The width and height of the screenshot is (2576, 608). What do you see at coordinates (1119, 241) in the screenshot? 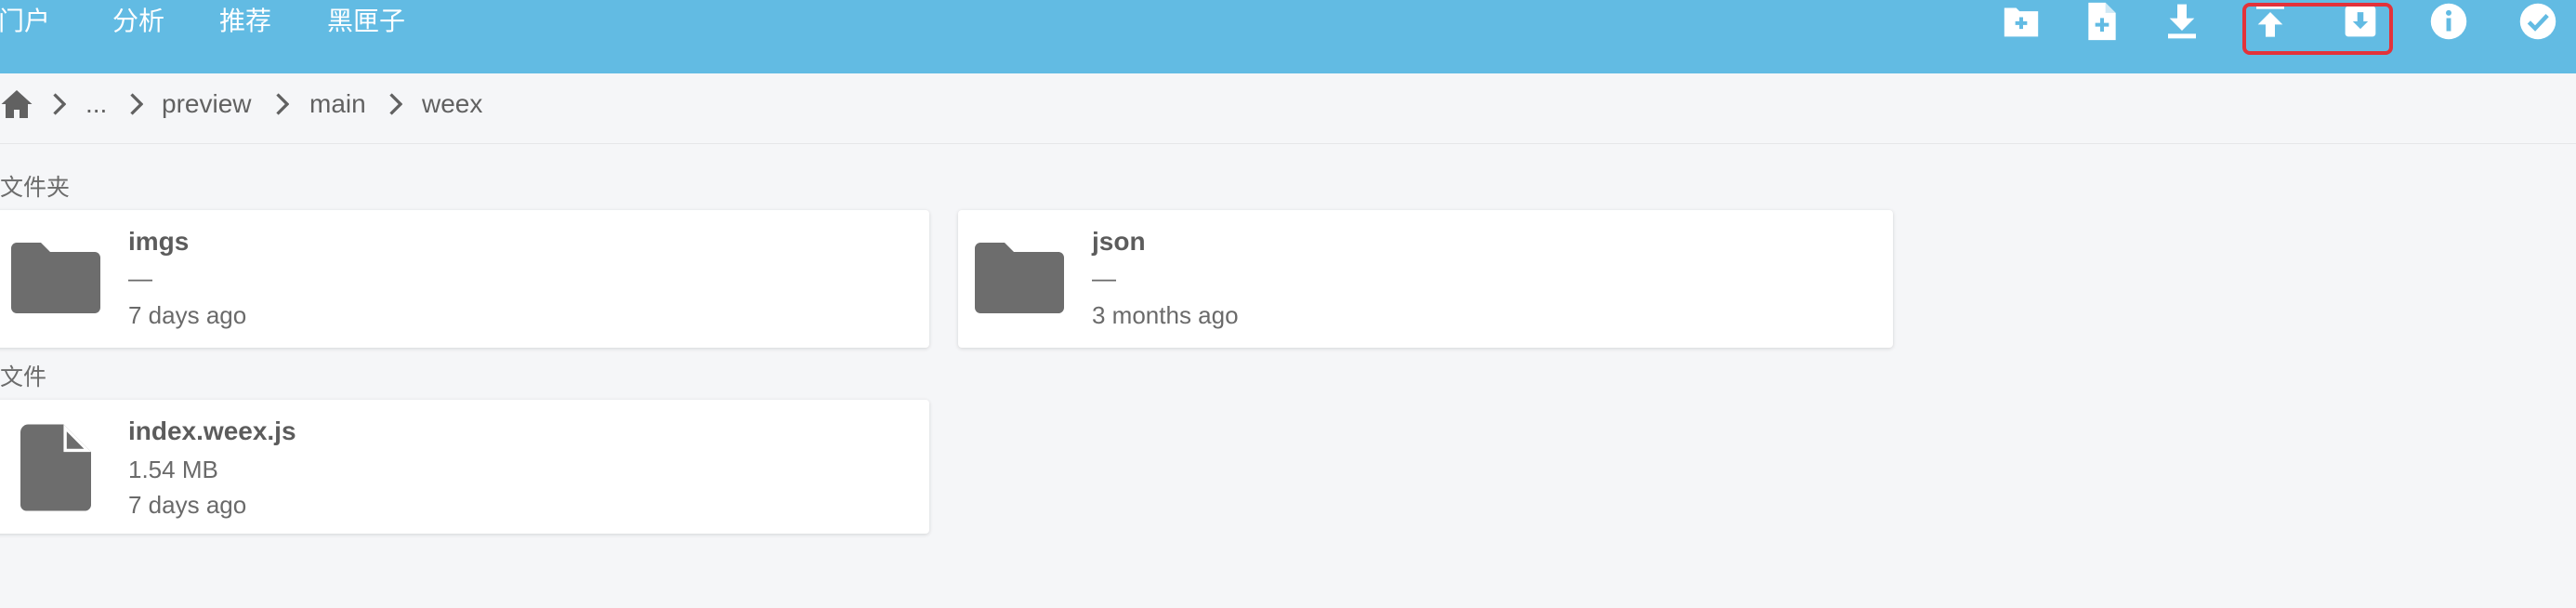
I see `folder-name: json` at bounding box center [1119, 241].